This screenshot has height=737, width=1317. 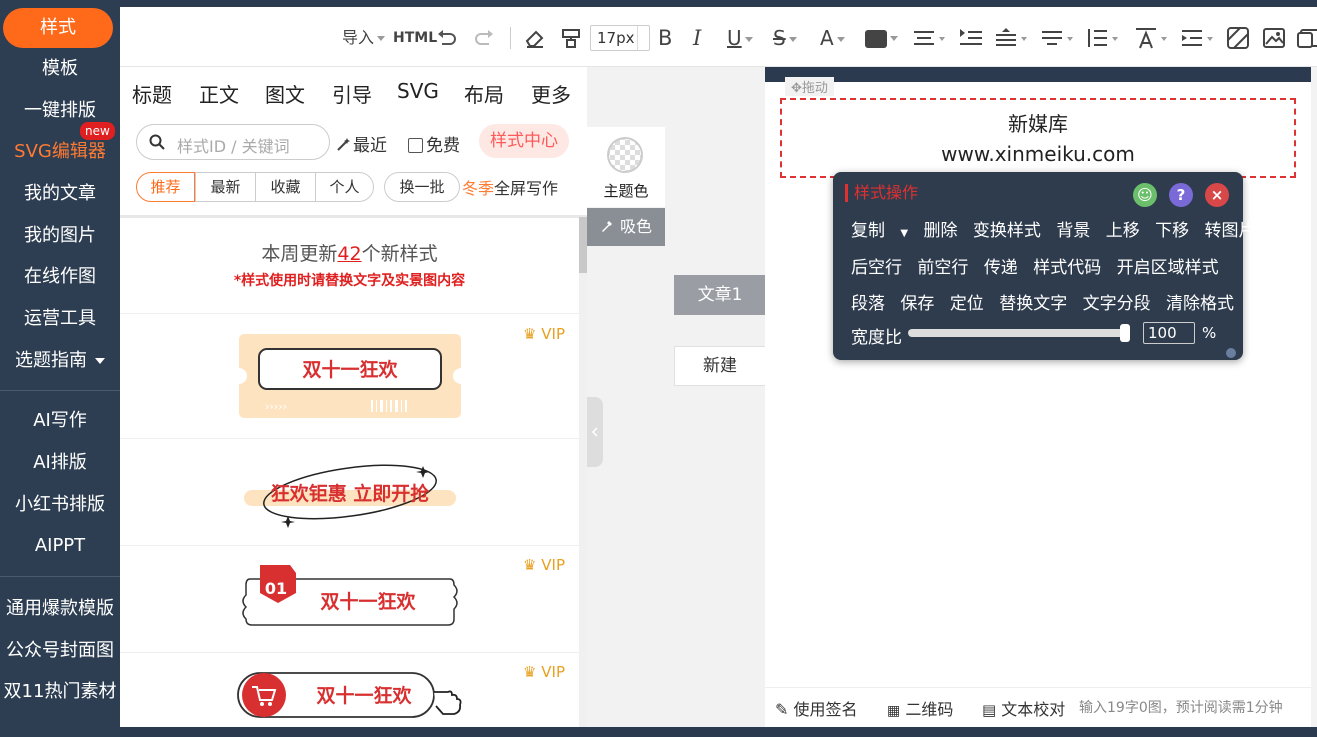 I want to click on to-image-button: 转图片, so click(x=1230, y=231).